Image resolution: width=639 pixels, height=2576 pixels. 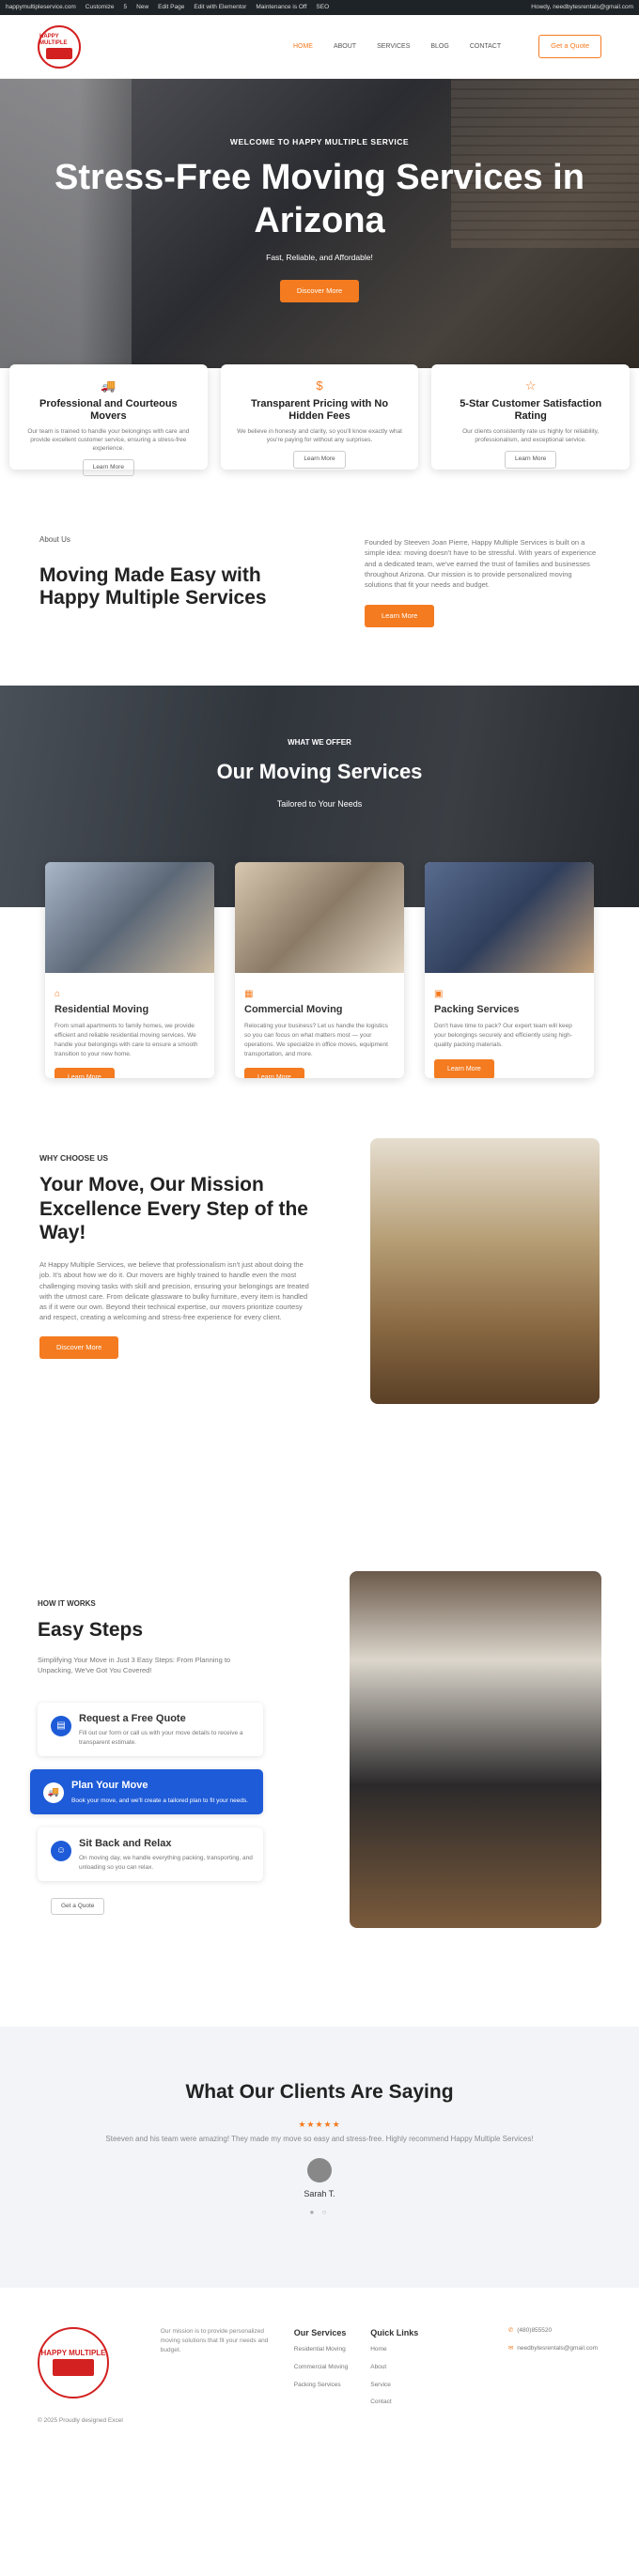 What do you see at coordinates (394, 2386) in the screenshot?
I see `footer-link: Service` at bounding box center [394, 2386].